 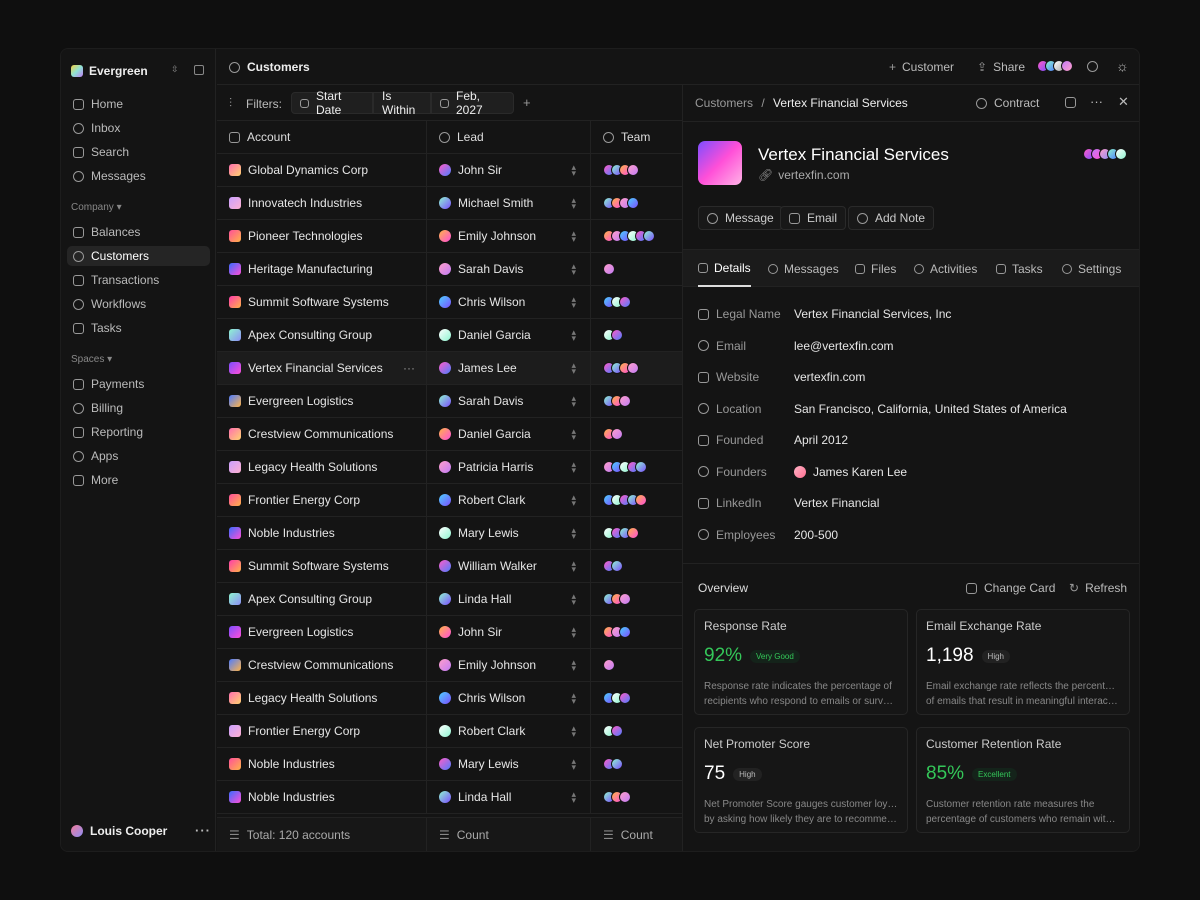 What do you see at coordinates (1091, 268) in the screenshot?
I see `tab-settings: Settings` at bounding box center [1091, 268].